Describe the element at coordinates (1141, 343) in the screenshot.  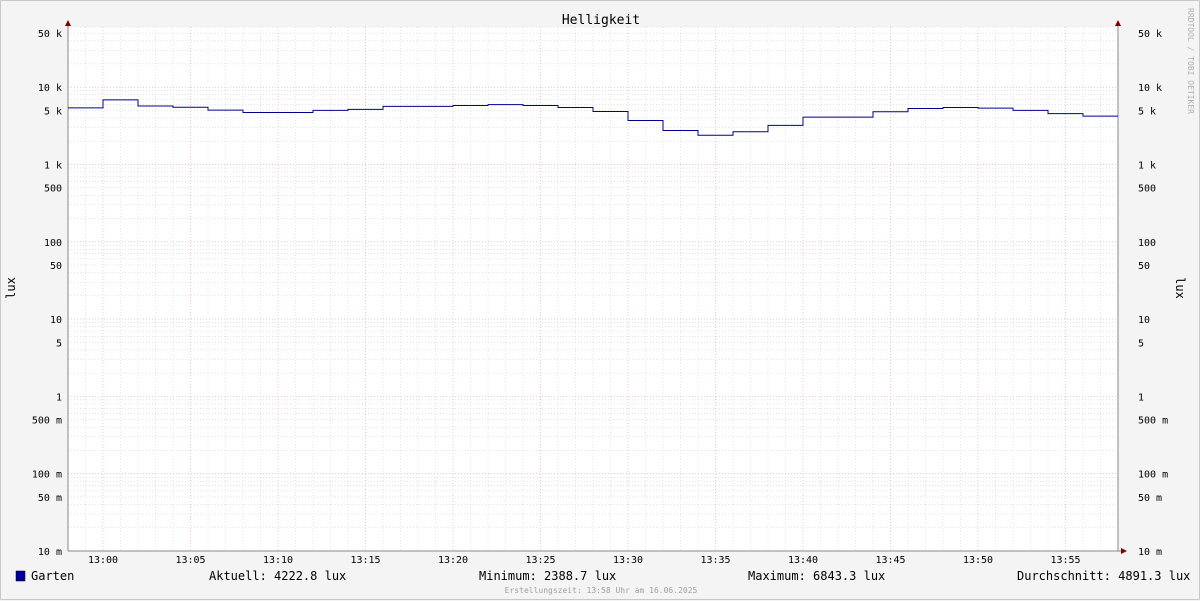
I see `y-tick-label-right: 5` at that location.